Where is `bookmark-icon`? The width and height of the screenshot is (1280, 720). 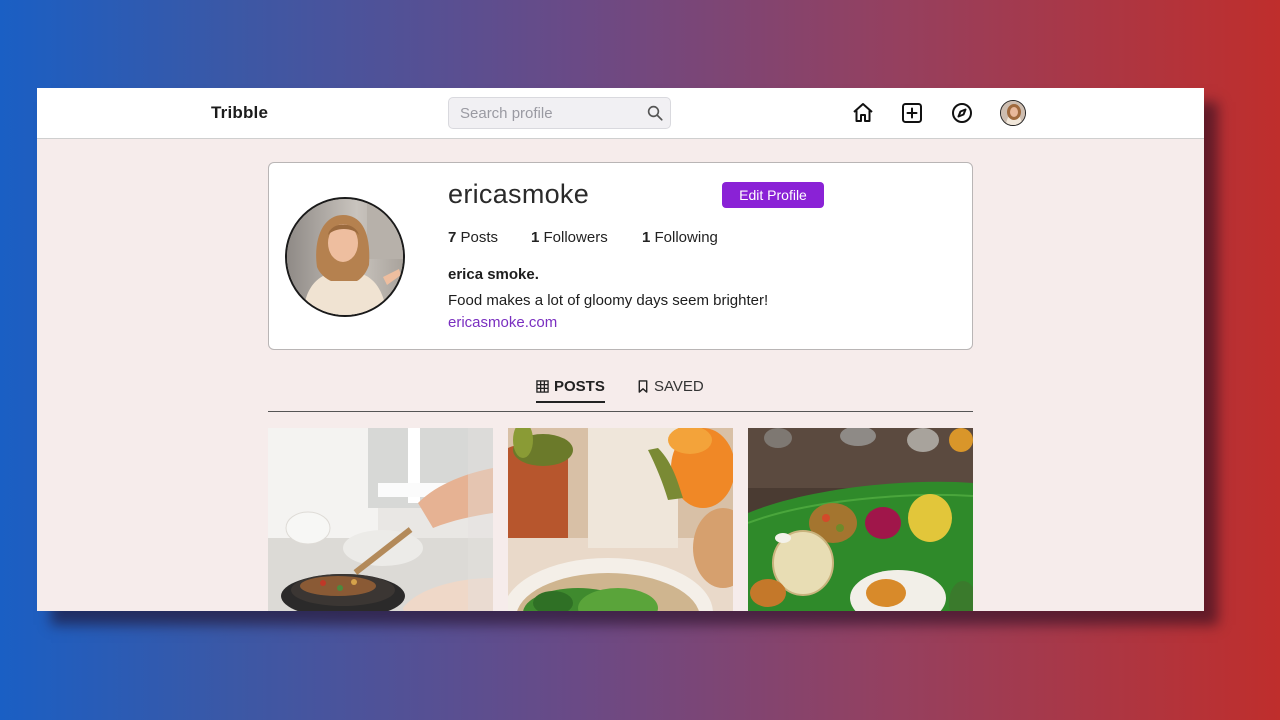
bookmark-icon is located at coordinates (643, 386).